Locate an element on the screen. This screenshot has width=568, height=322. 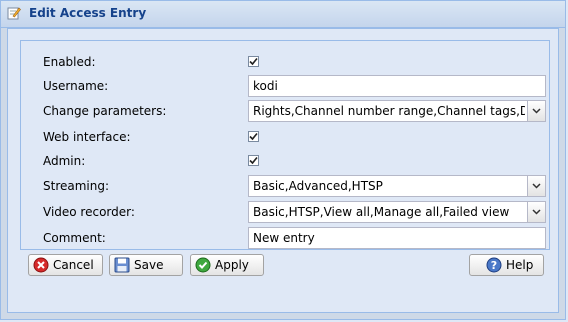
apply-button: Apply is located at coordinates (227, 265).